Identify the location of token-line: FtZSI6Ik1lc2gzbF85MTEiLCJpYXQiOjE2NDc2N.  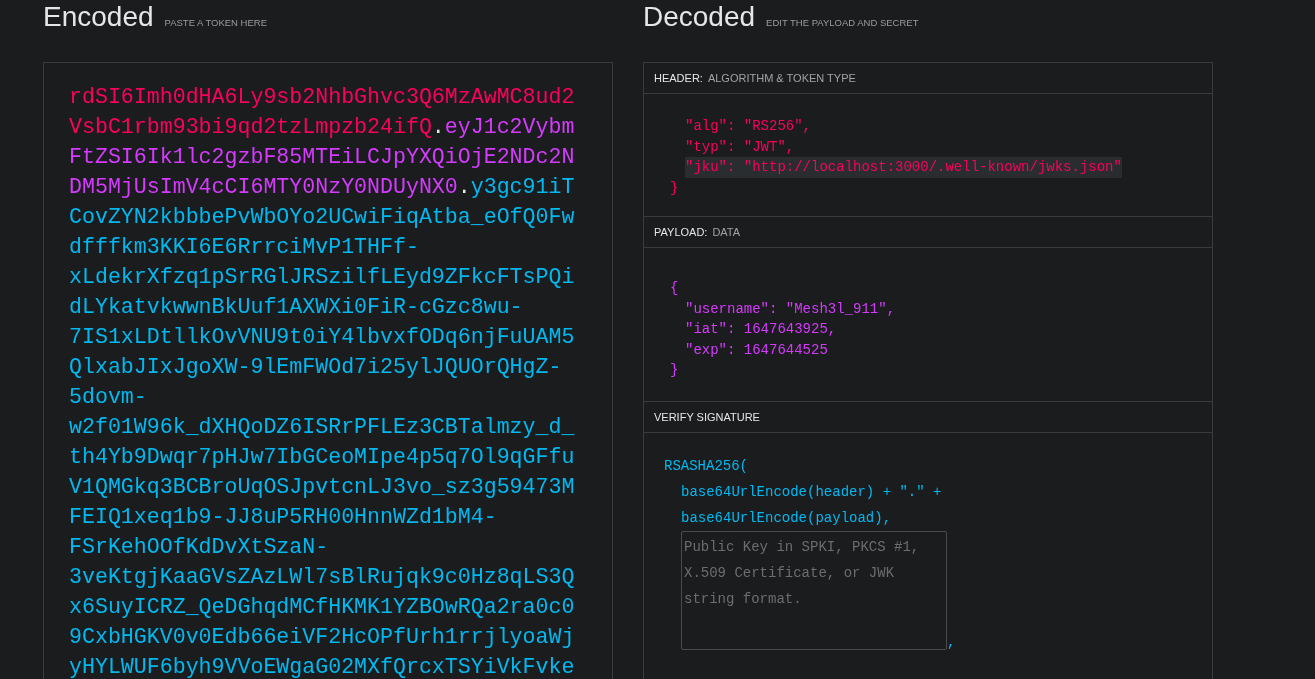
(322, 157).